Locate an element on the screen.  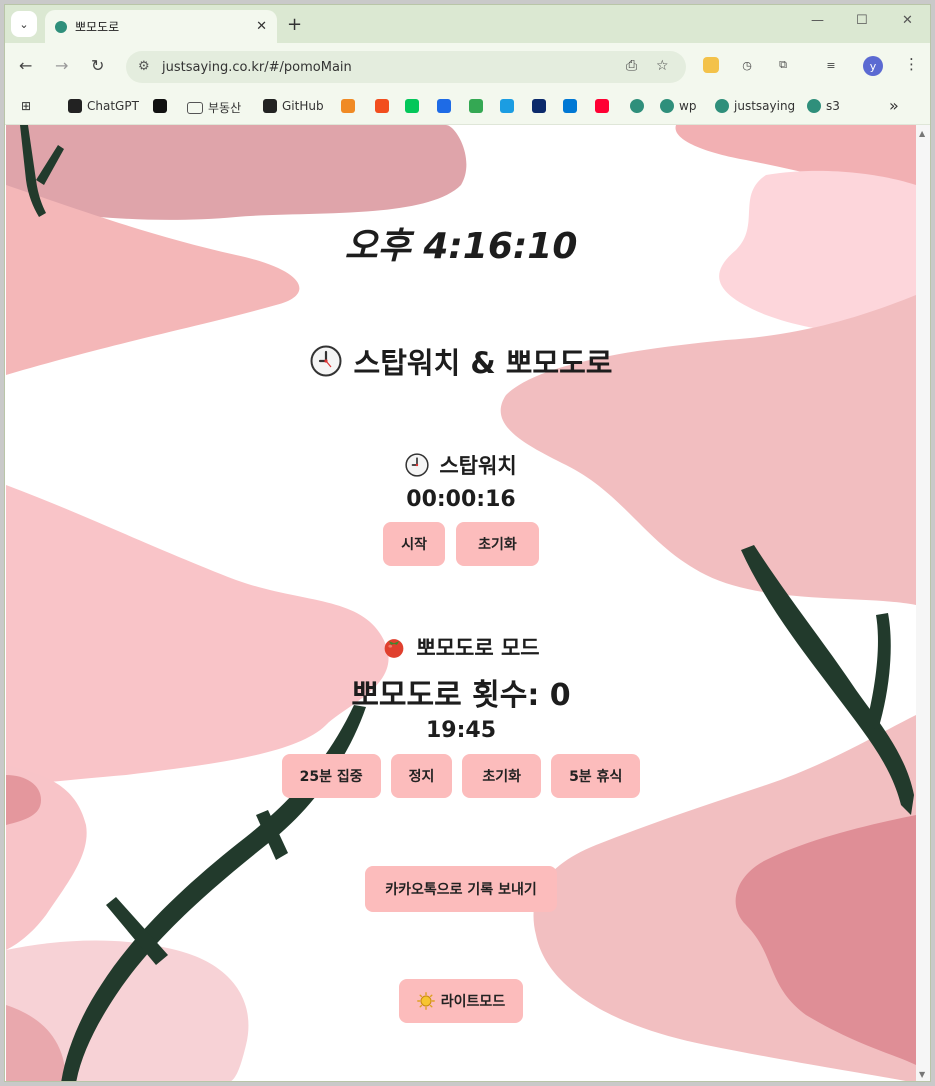
site-info-icon: ⚙ is located at coordinates (144, 66).